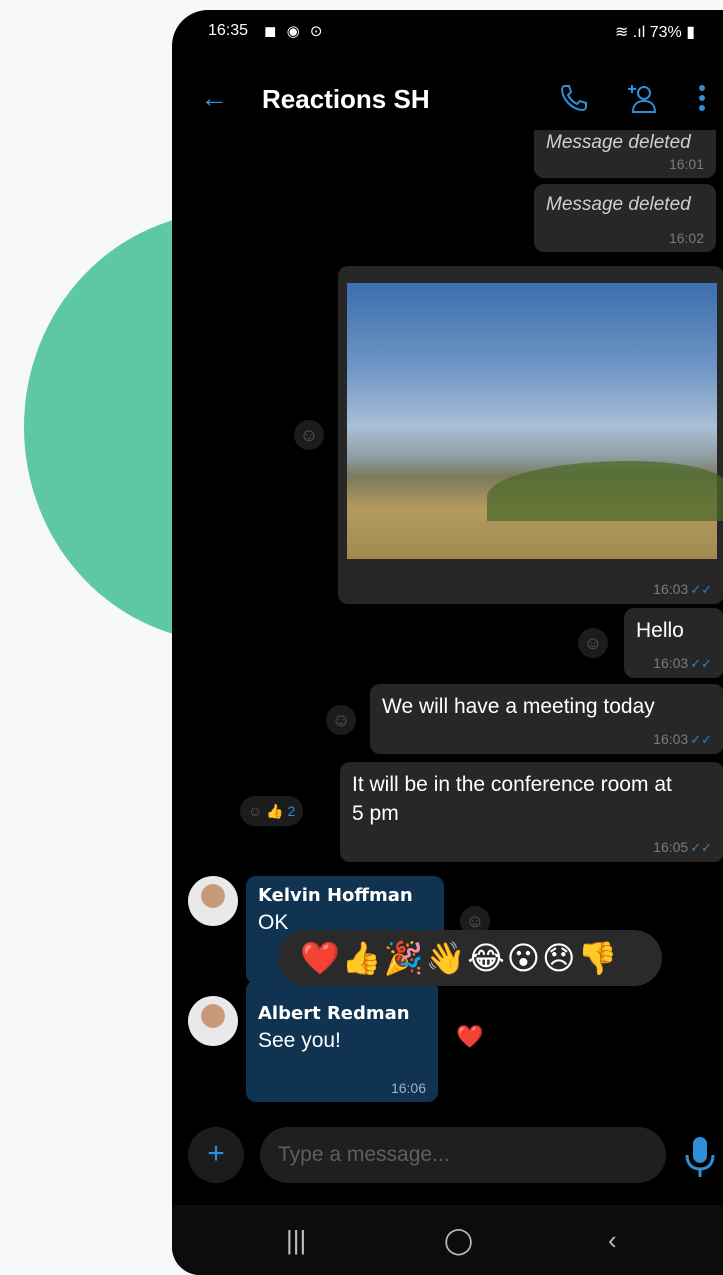  What do you see at coordinates (469, 1037) in the screenshot?
I see `heart-reaction-icon: ❤️` at bounding box center [469, 1037].